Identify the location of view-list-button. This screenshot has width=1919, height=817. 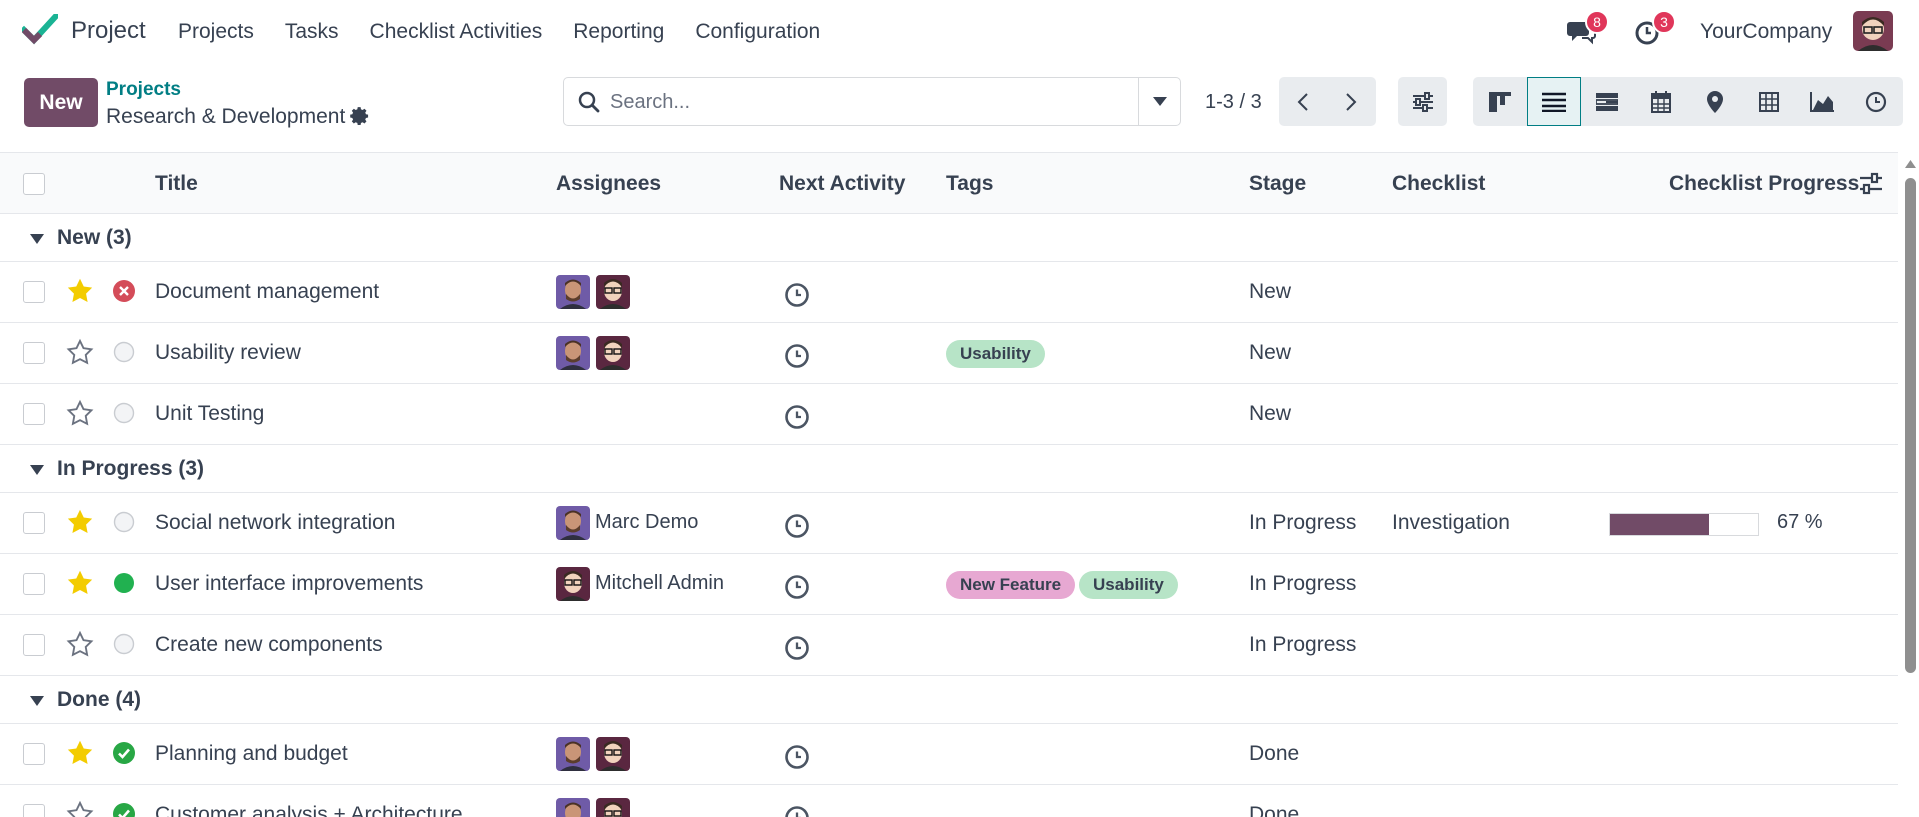
(1553, 101).